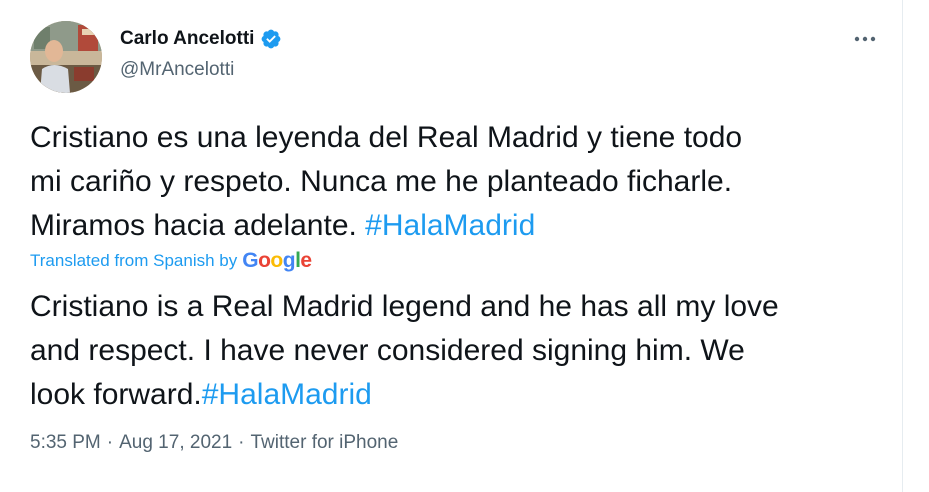 The width and height of the screenshot is (929, 492). I want to click on author-row: Carlo Ancelotti, so click(201, 39).